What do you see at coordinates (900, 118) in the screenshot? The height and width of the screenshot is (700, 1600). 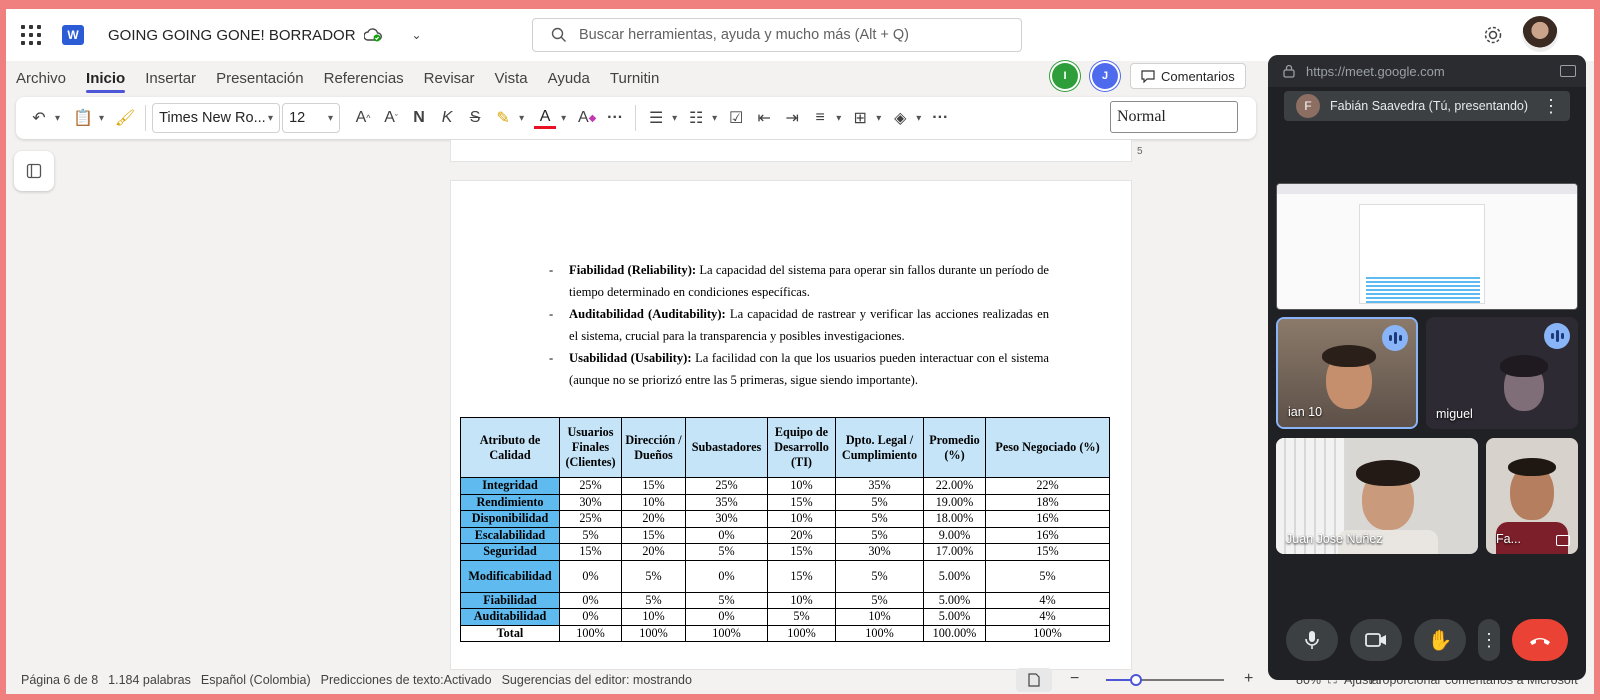 I see `shading-icon: ◈` at bounding box center [900, 118].